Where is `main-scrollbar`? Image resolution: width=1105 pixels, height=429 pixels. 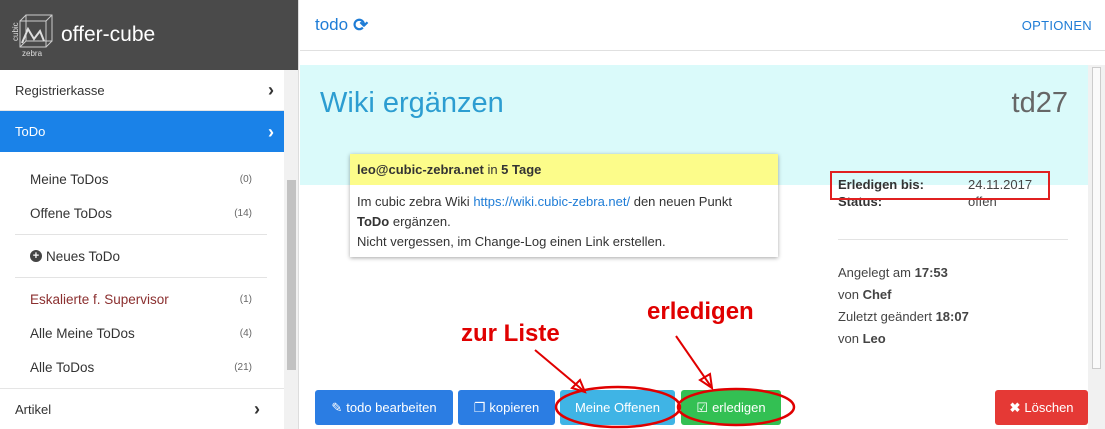
main-scrollbar is located at coordinates (1096, 247).